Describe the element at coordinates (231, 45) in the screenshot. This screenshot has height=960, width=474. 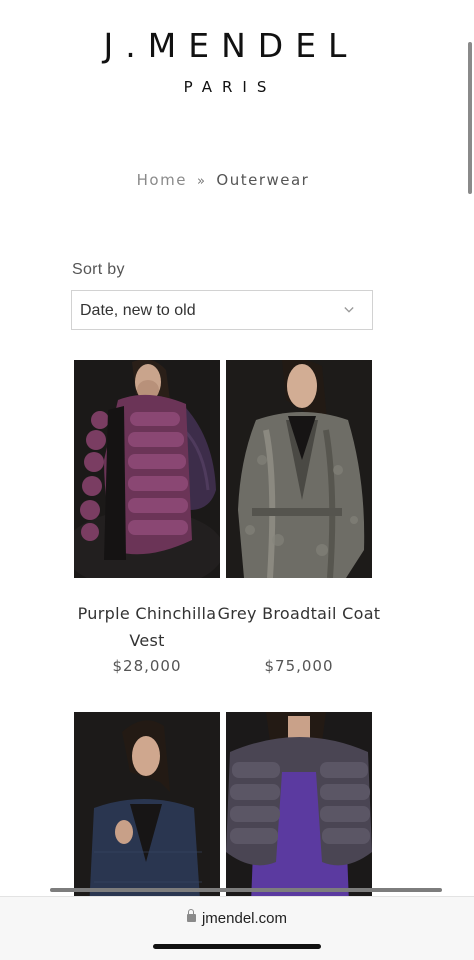
I see `brand-name: J.MENDEL` at that location.